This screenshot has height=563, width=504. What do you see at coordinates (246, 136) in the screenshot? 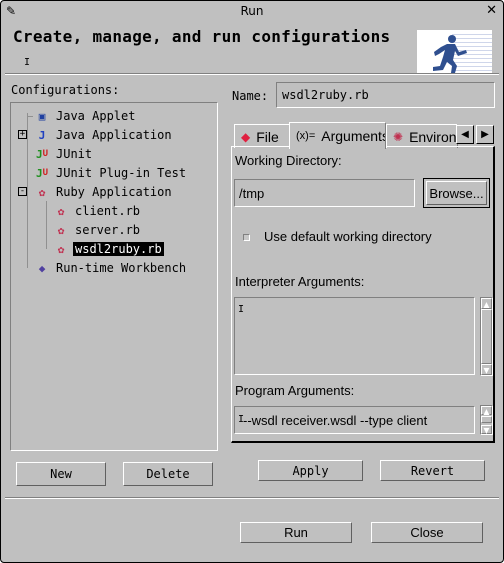
I see `file-icon: ◆` at bounding box center [246, 136].